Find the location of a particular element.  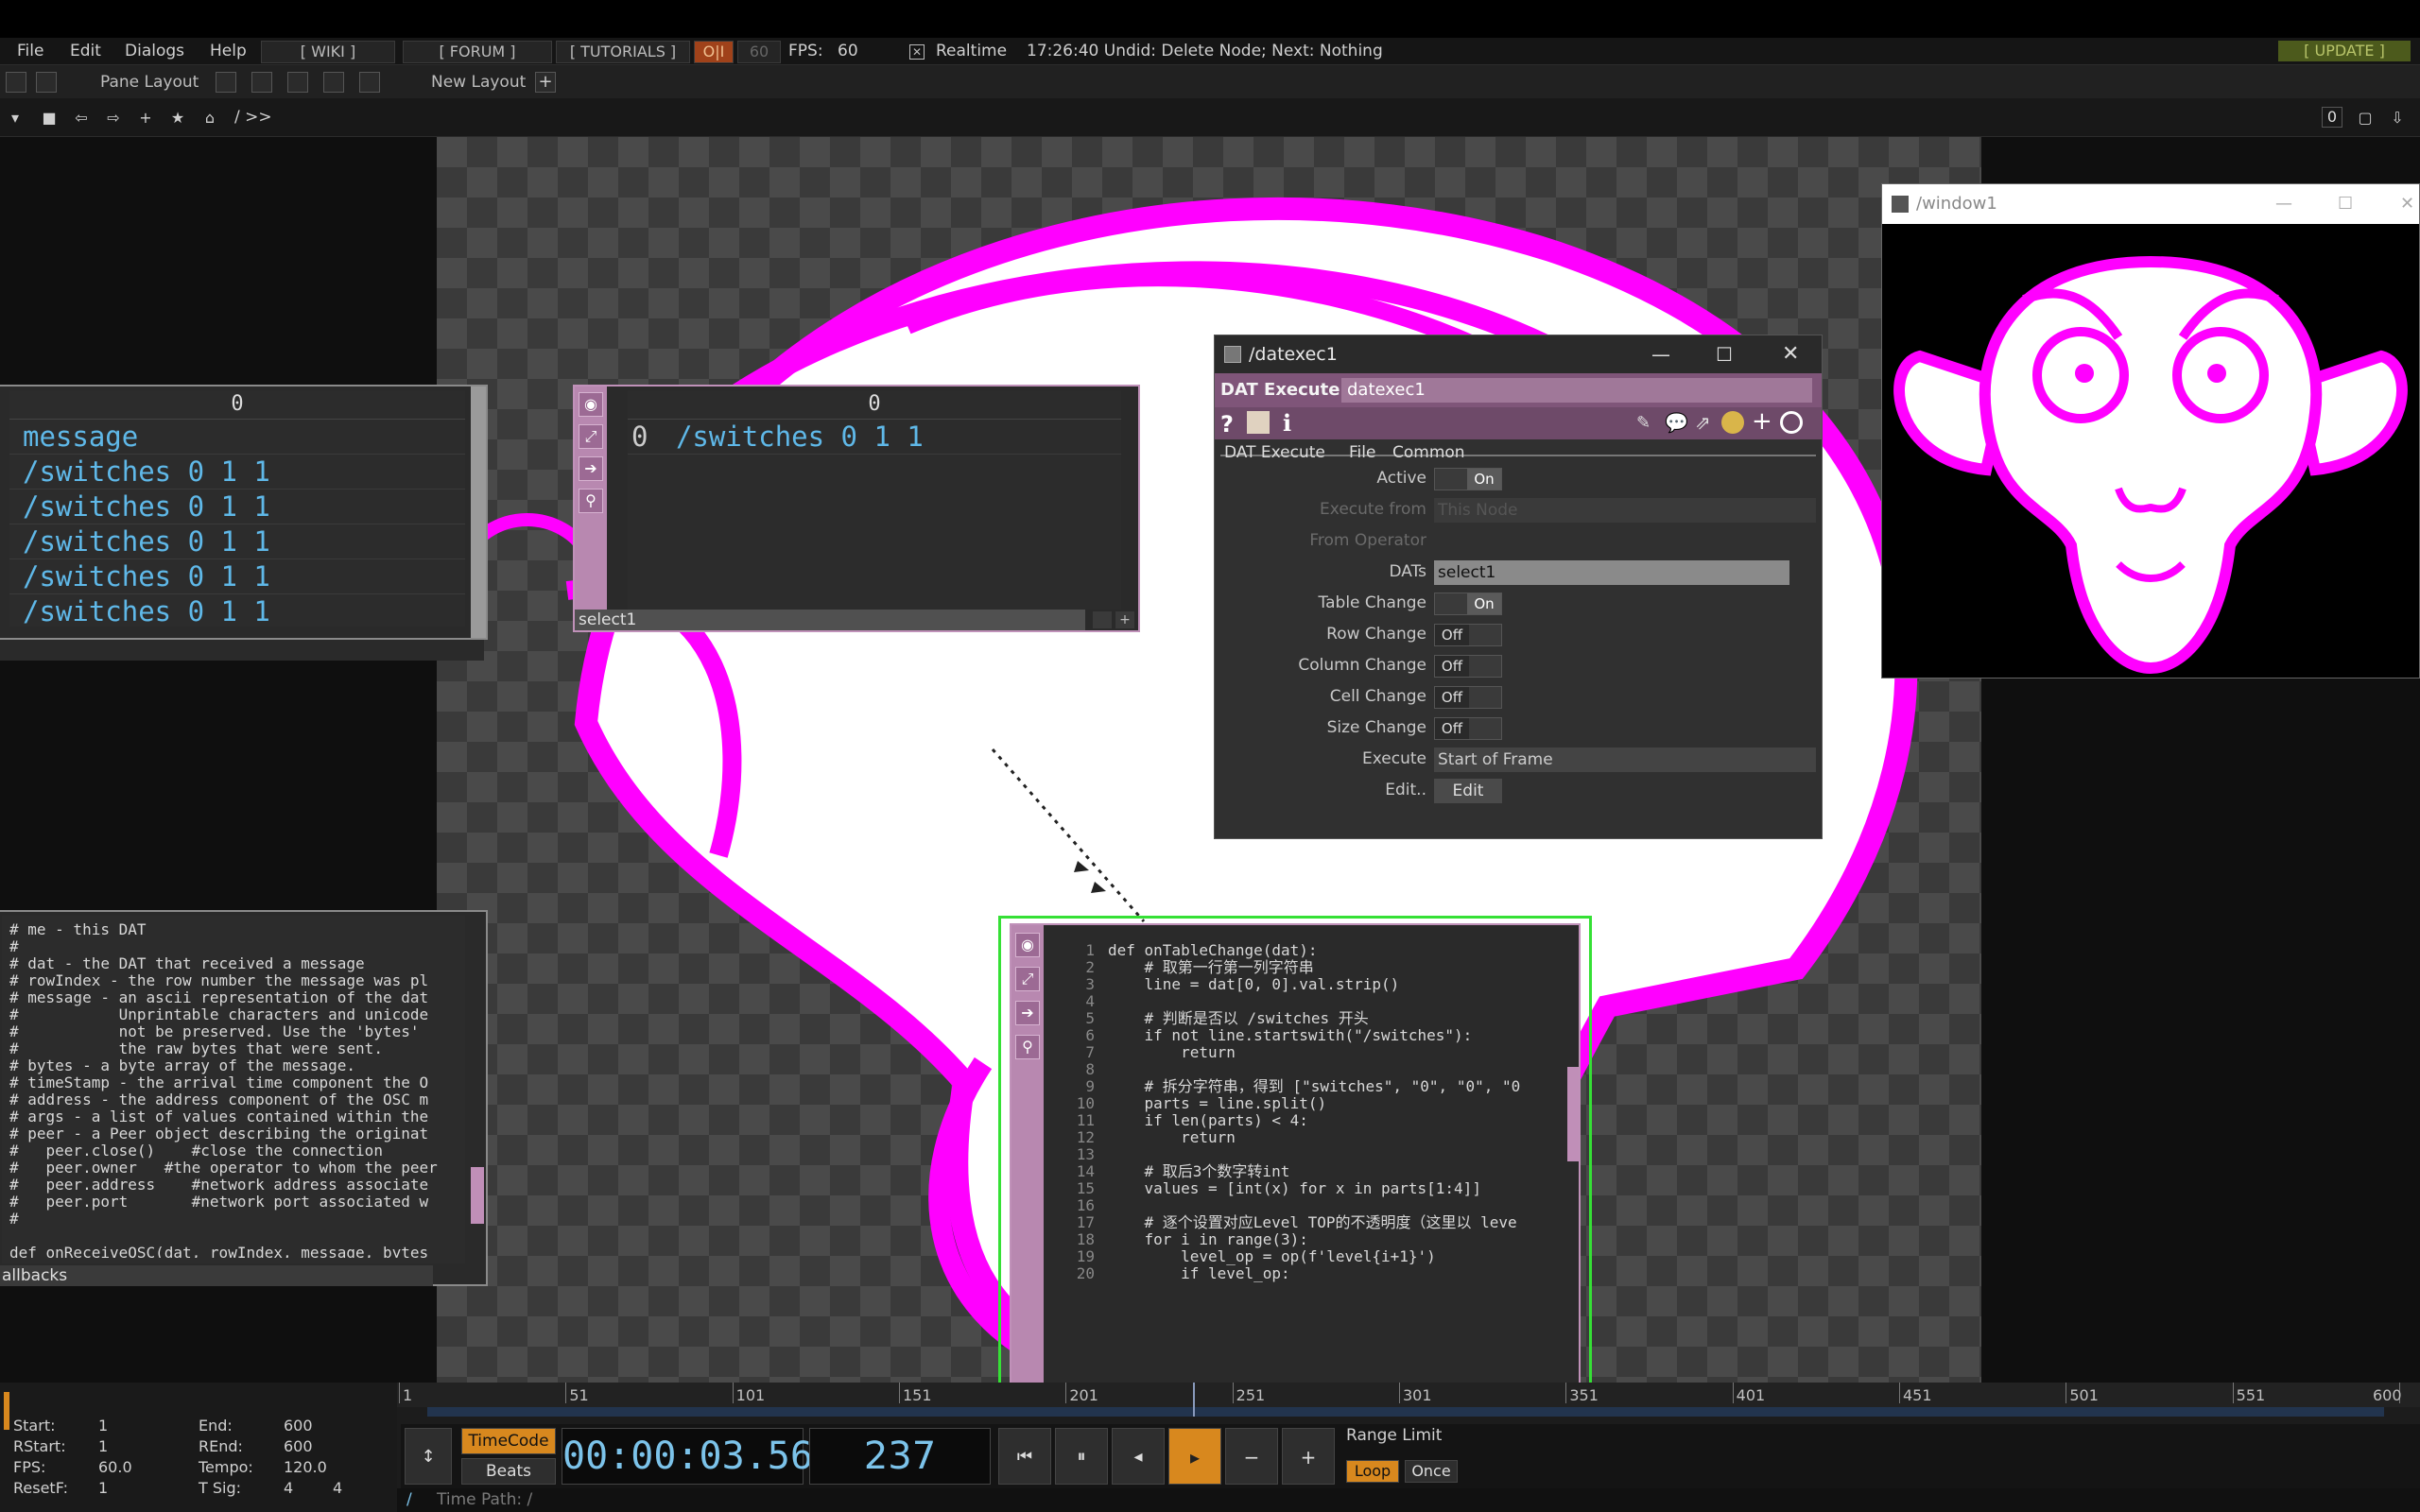

tempo-label: Tempo: is located at coordinates (226, 1467).